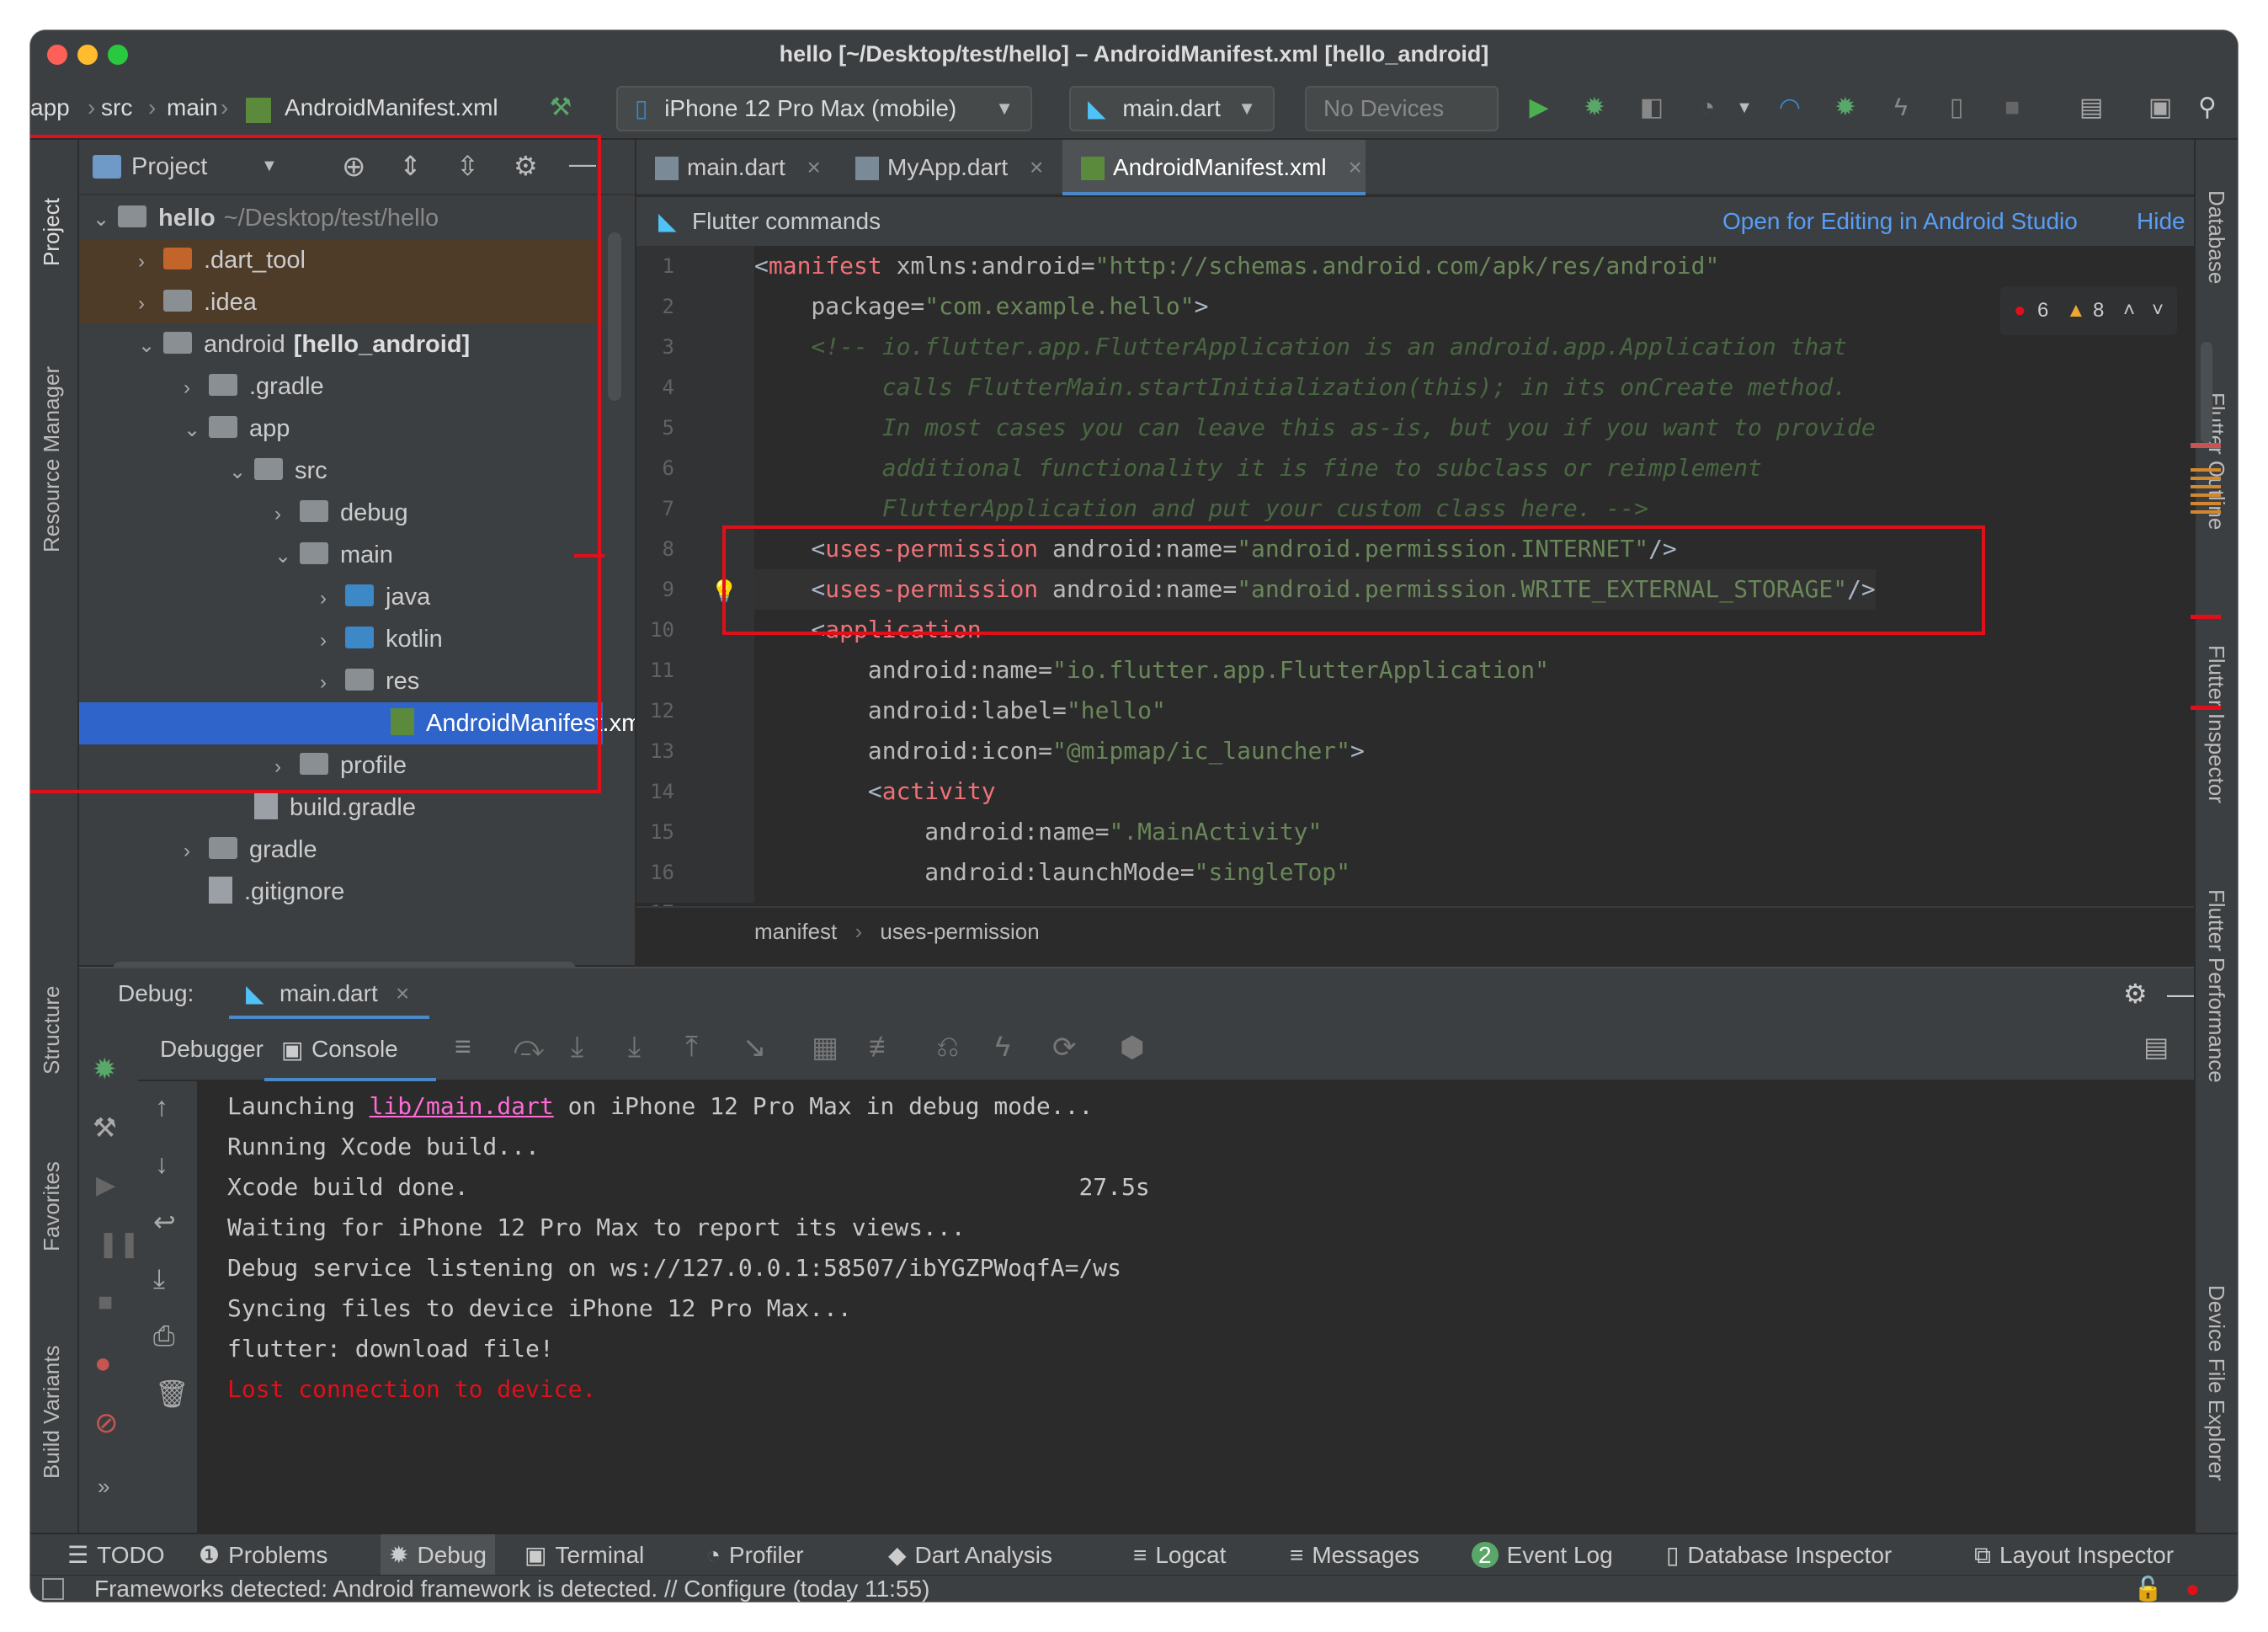  I want to click on tool-event-log: 2 Event Log, so click(1543, 1555).